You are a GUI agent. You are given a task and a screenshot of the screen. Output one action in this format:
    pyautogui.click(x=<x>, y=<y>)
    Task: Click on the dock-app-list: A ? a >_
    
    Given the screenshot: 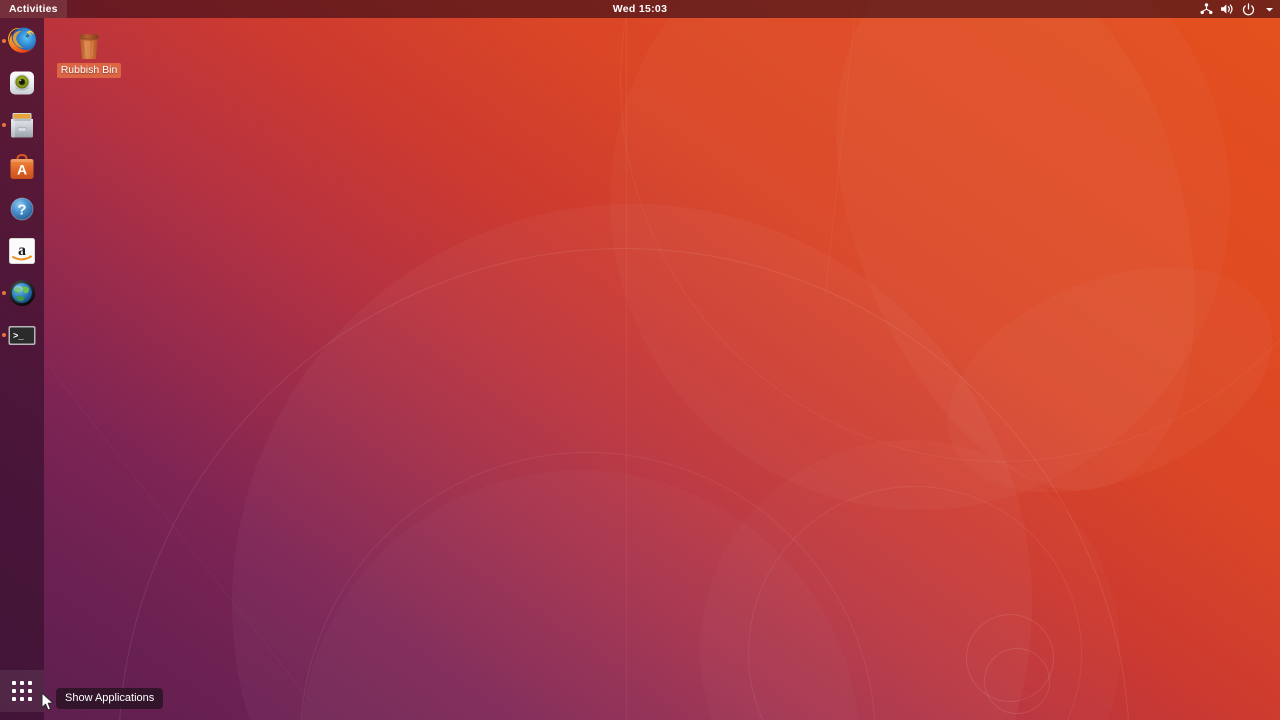 What is the action you would take?
    pyautogui.click(x=22, y=187)
    